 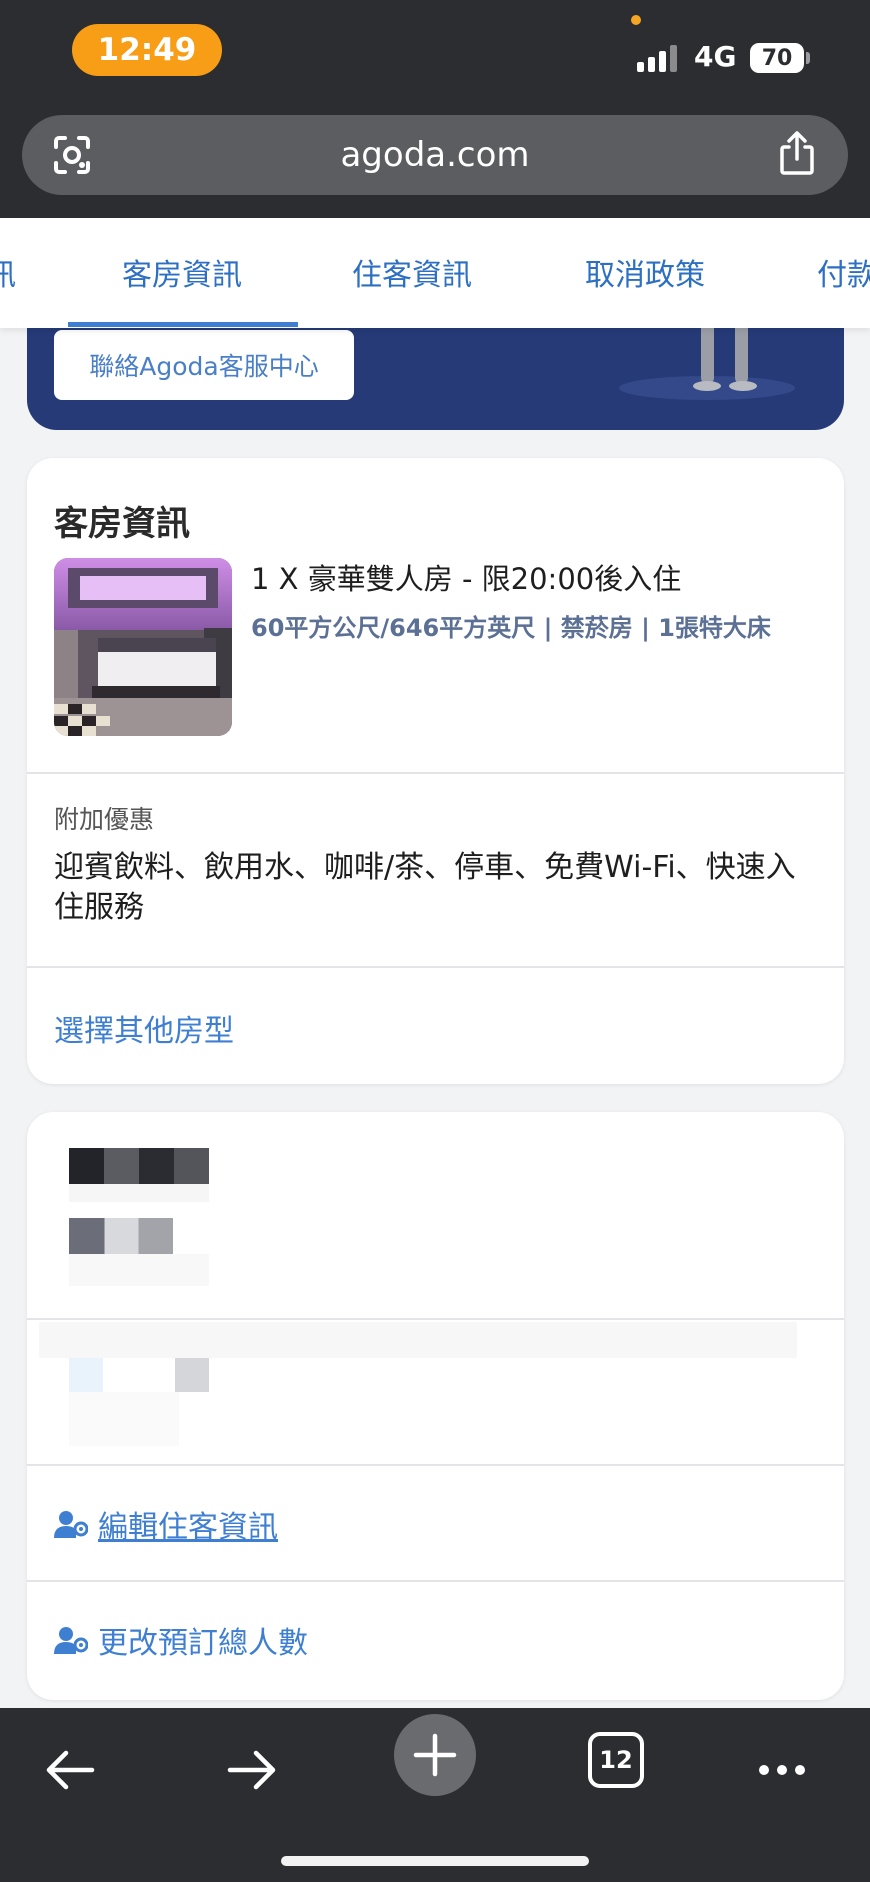 What do you see at coordinates (203, 1640) in the screenshot?
I see `change-guest-count-label: 更改預訂總人數` at bounding box center [203, 1640].